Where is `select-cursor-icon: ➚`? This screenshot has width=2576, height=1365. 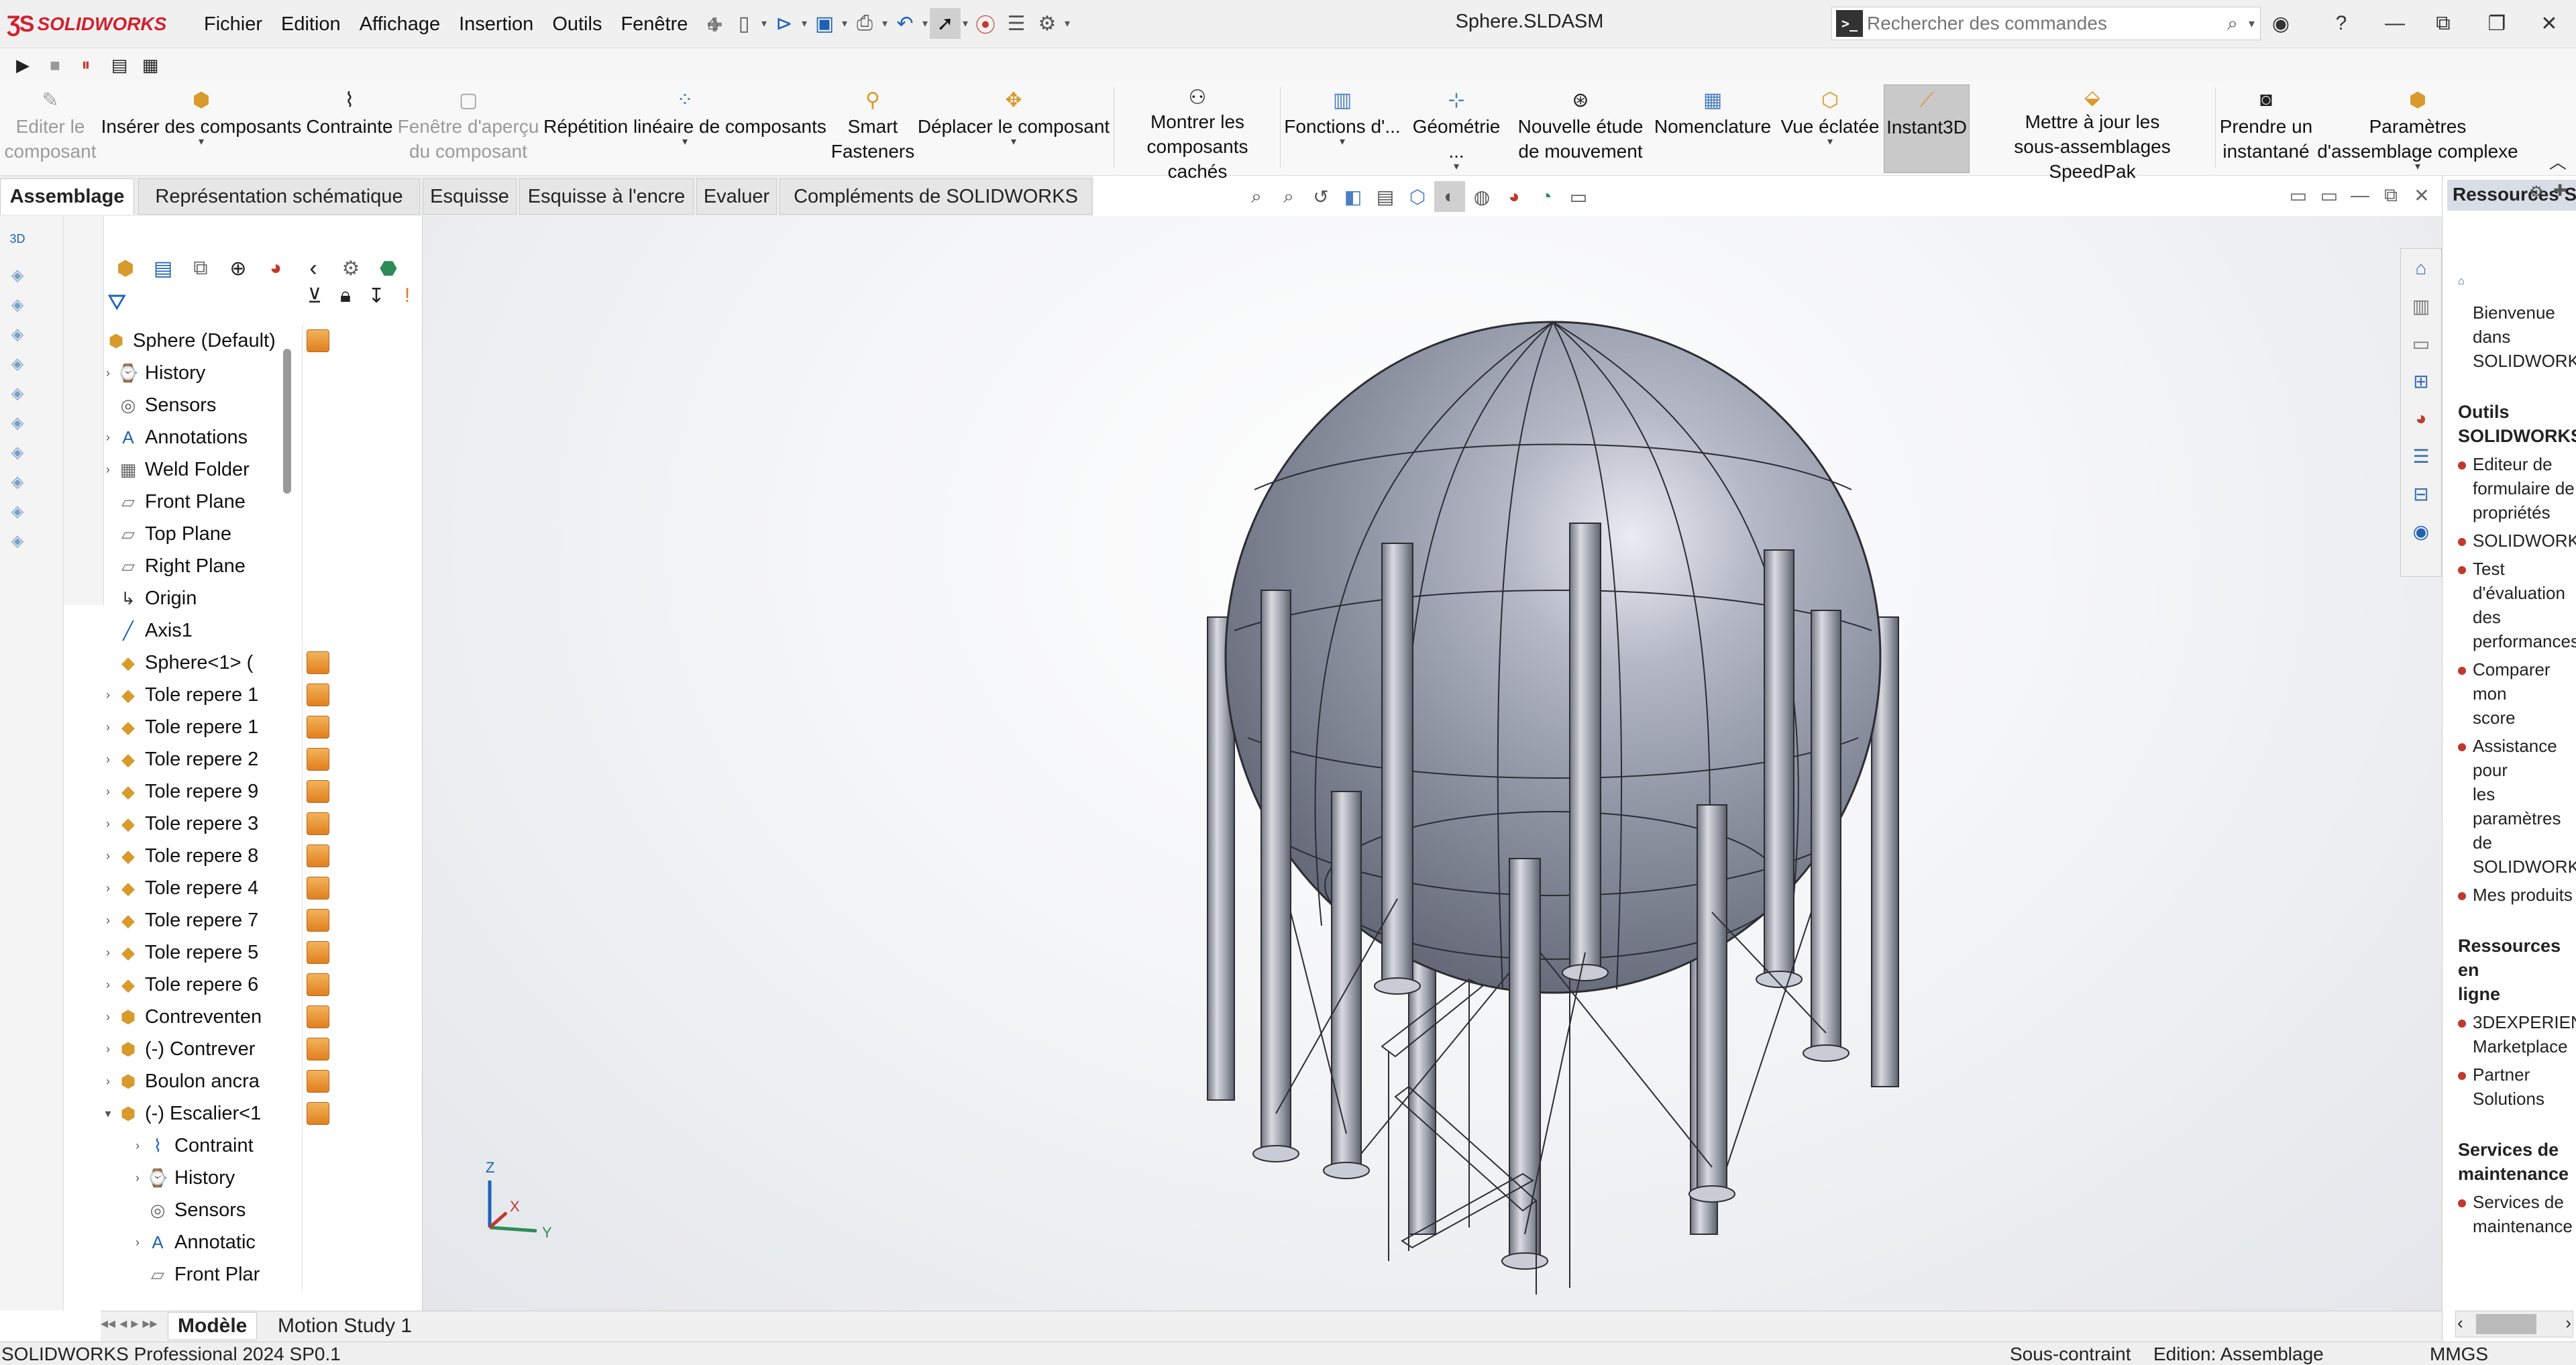
select-cursor-icon: ➚ is located at coordinates (945, 23).